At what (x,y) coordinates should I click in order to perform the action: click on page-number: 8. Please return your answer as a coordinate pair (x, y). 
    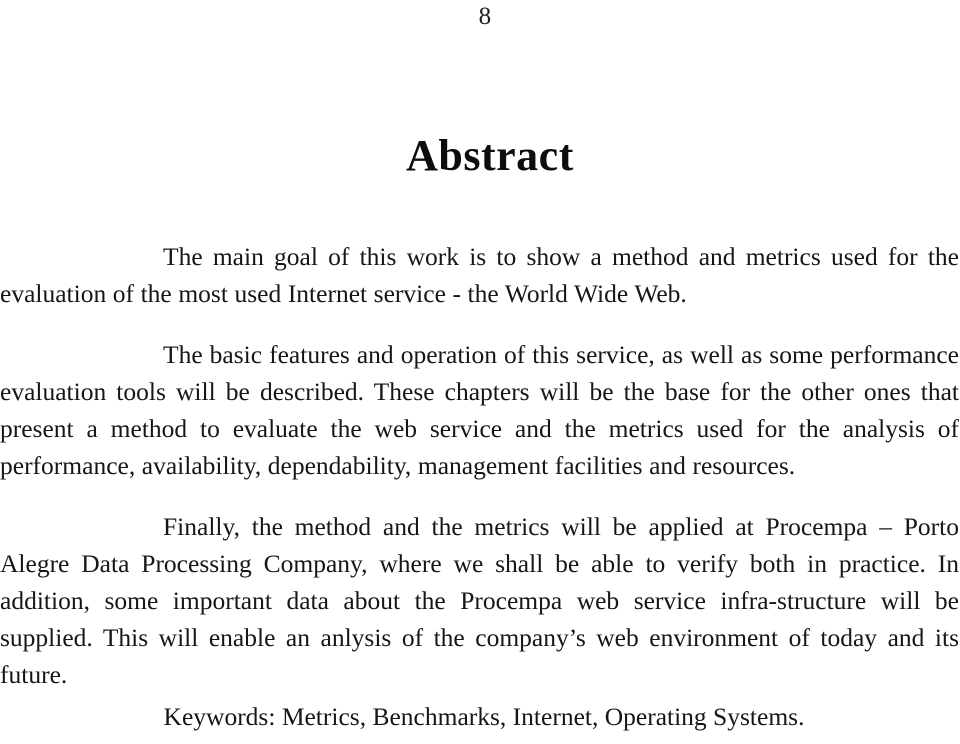
    Looking at the image, I should click on (485, 16).